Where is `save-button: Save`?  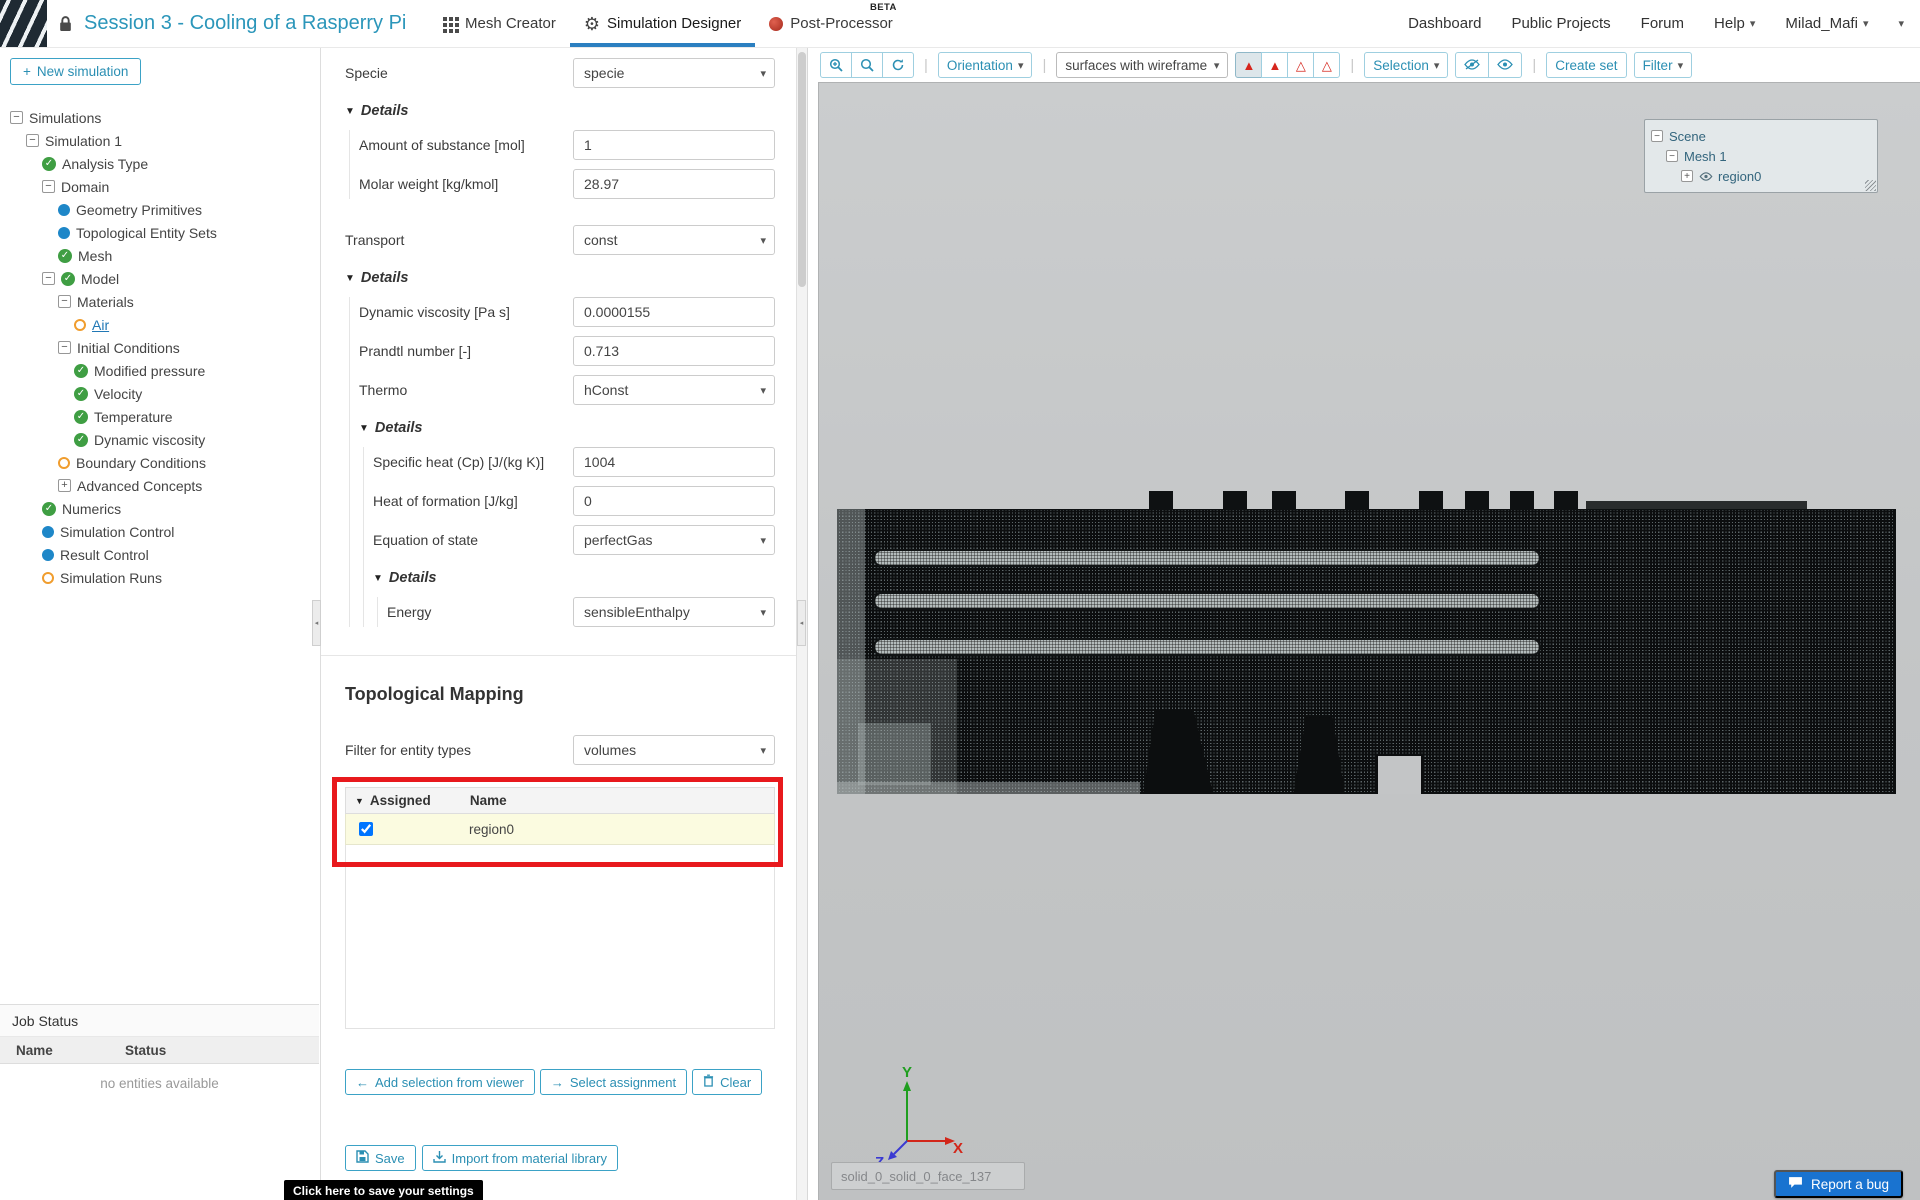
save-button: Save is located at coordinates (380, 1158).